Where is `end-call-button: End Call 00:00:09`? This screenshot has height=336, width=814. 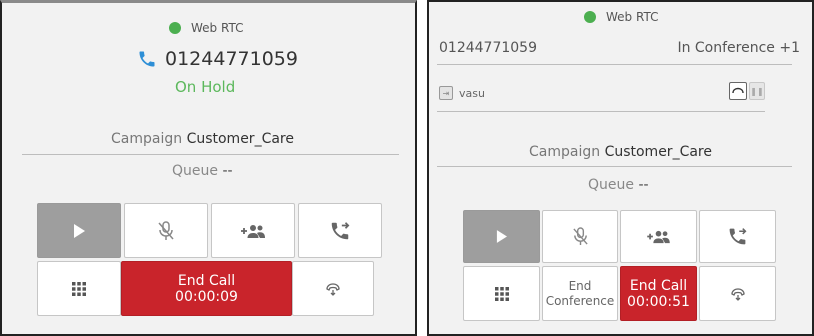
end-call-button: End Call 00:00:09 is located at coordinates (206, 288).